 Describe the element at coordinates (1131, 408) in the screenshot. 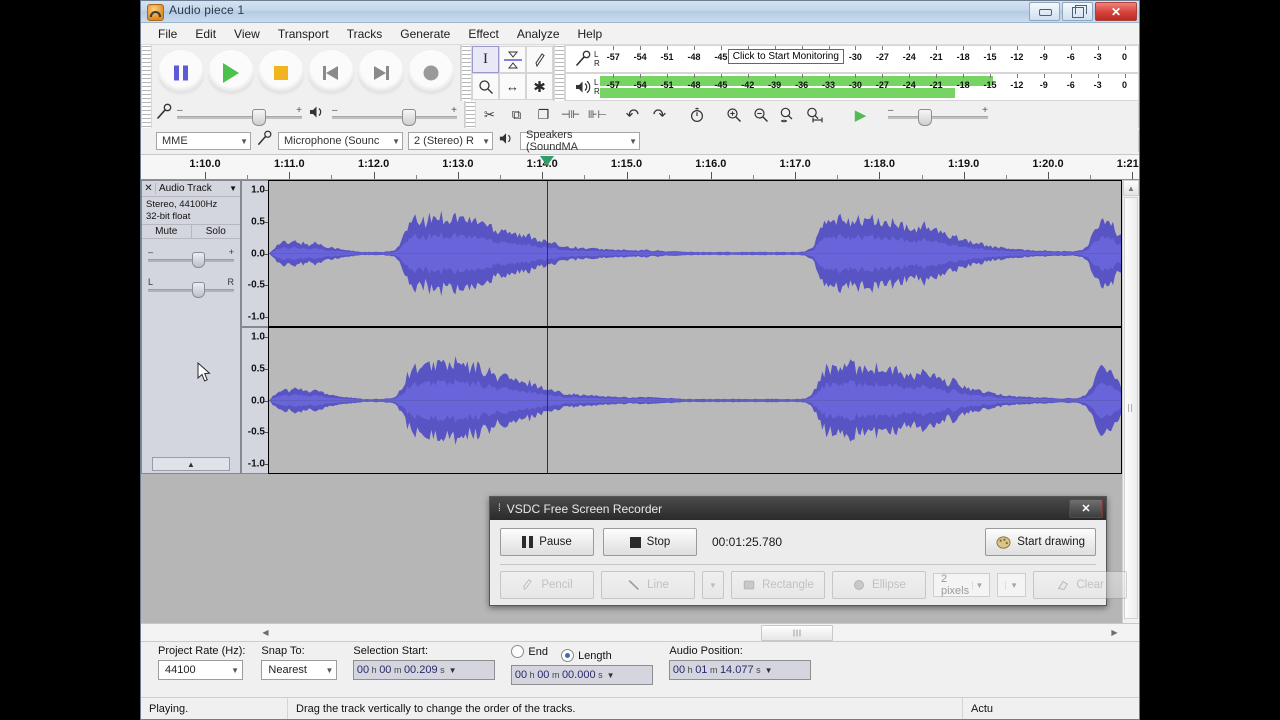

I see `vertical-scroll-thumb` at that location.